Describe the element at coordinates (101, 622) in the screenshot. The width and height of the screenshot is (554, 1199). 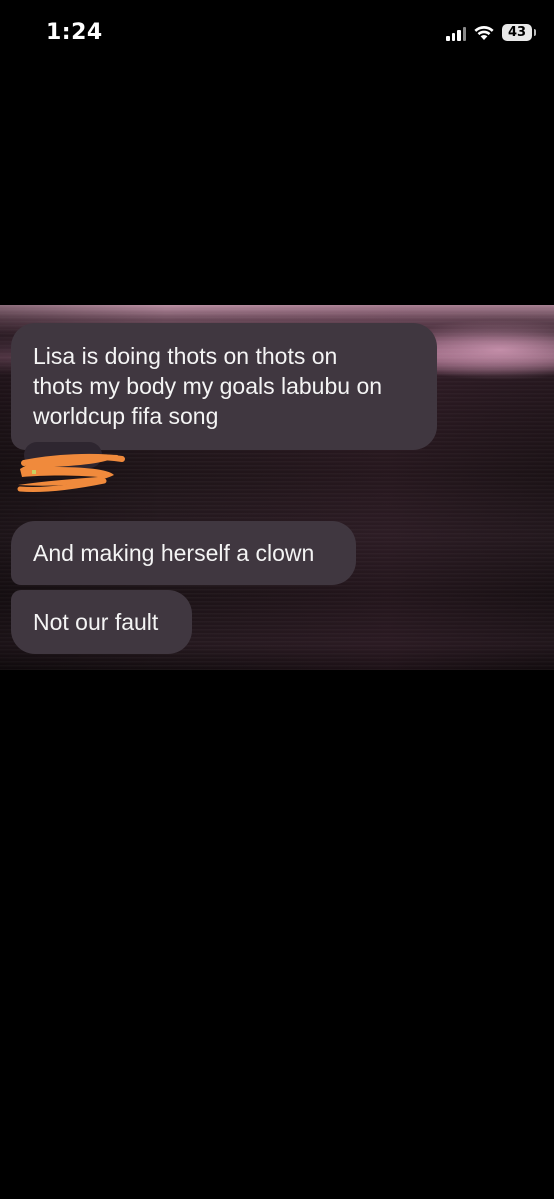
I see `message-bubble: Not our fault` at that location.